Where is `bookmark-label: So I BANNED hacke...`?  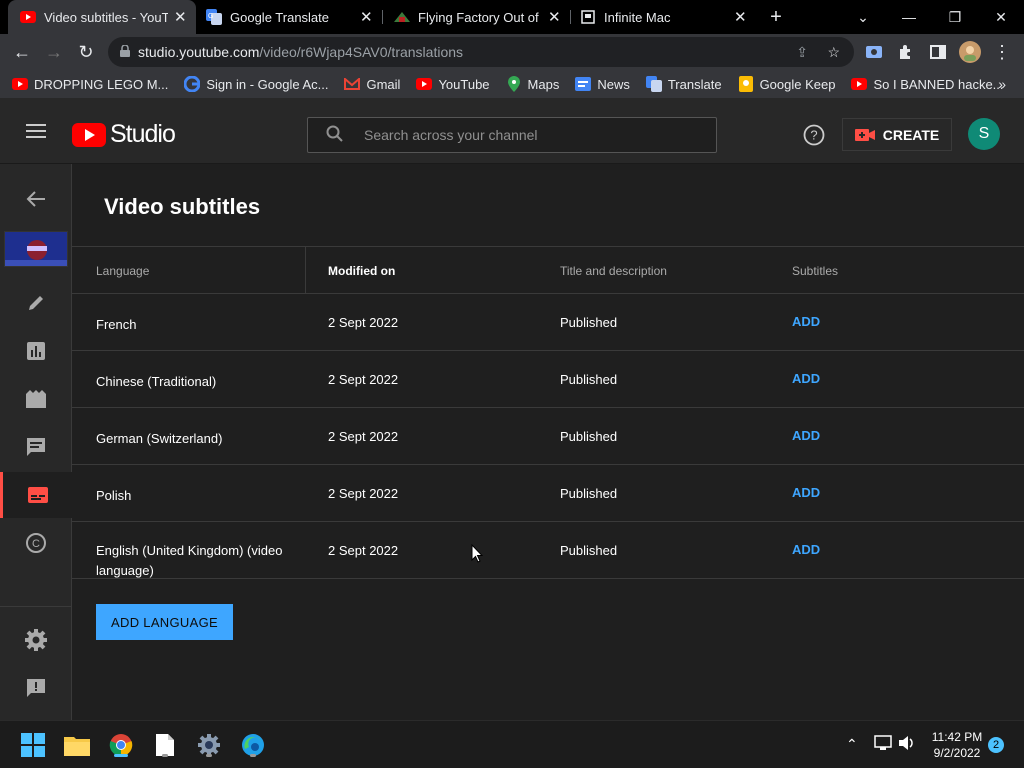
bookmark-label: So I BANNED hacke... is located at coordinates (938, 84).